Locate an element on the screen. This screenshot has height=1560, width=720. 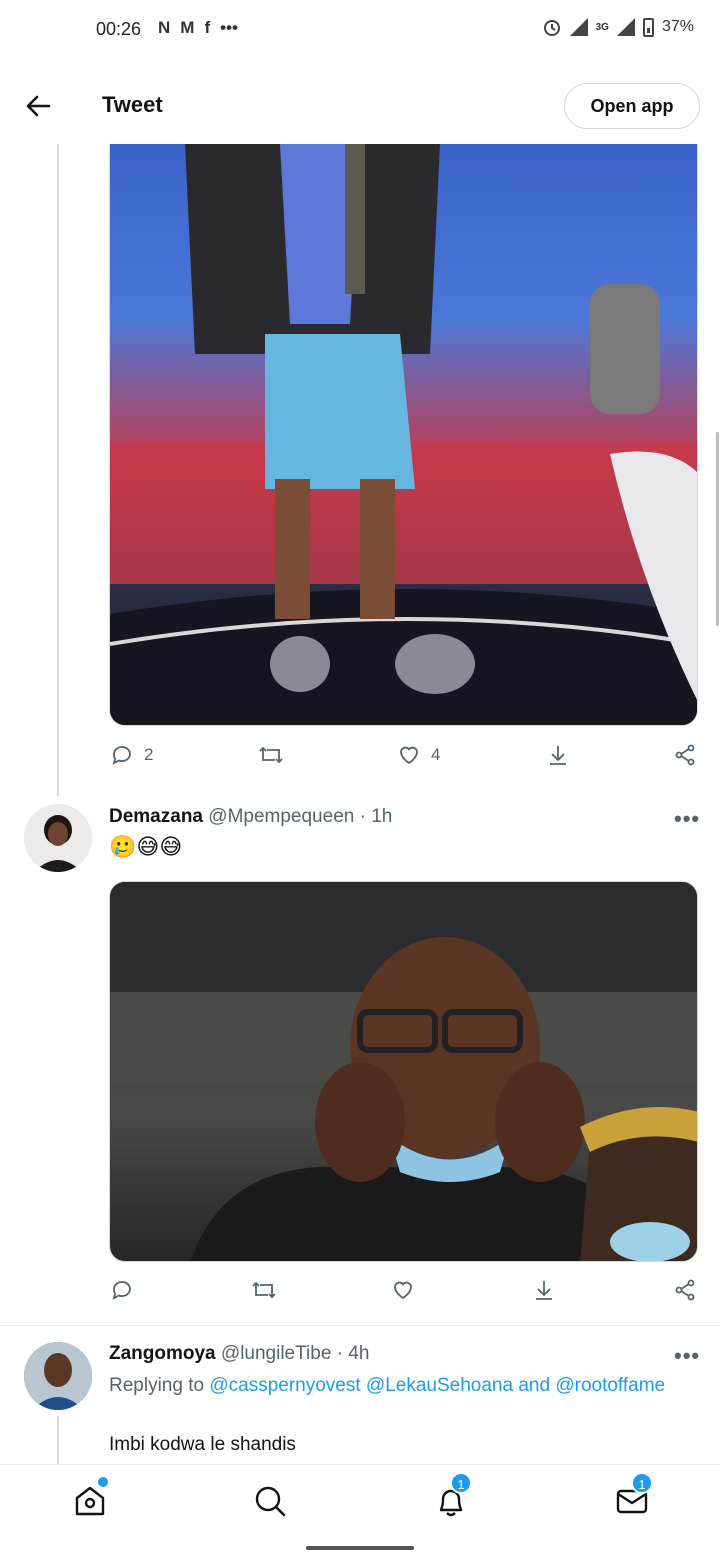
messages-badge: 1 is located at coordinates (642, 1483).